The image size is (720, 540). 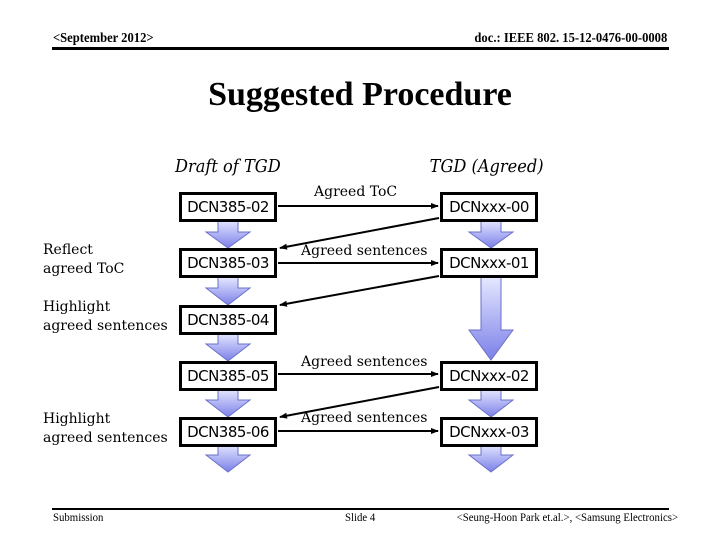 What do you see at coordinates (570, 38) in the screenshot?
I see `header-doc-id: doc.: IEEE 802. 15-12-0476-00-0008` at bounding box center [570, 38].